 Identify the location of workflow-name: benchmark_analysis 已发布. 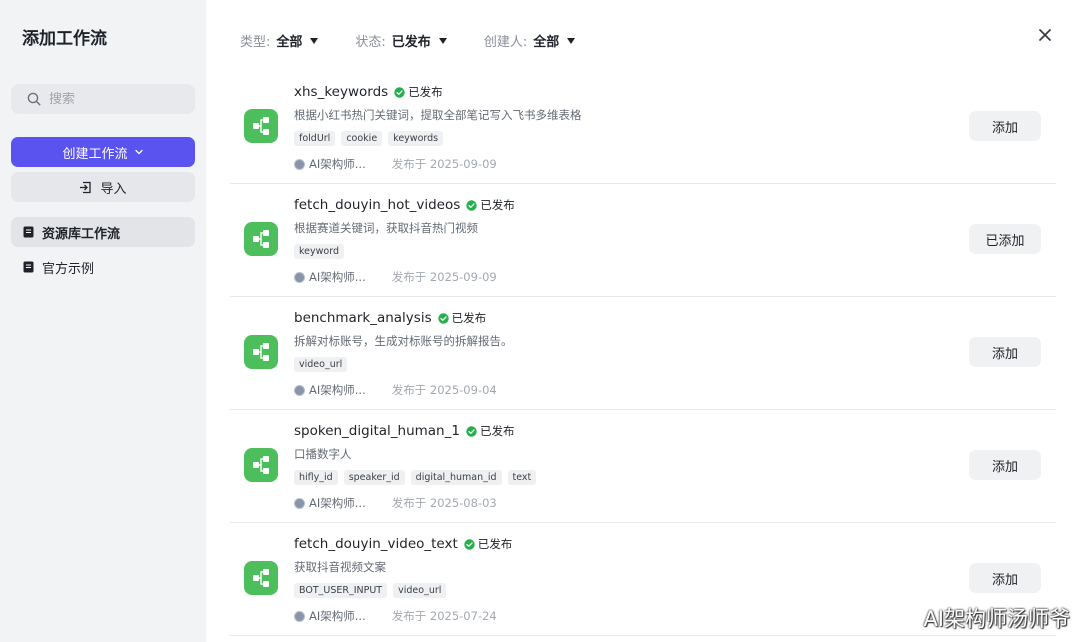
(390, 318).